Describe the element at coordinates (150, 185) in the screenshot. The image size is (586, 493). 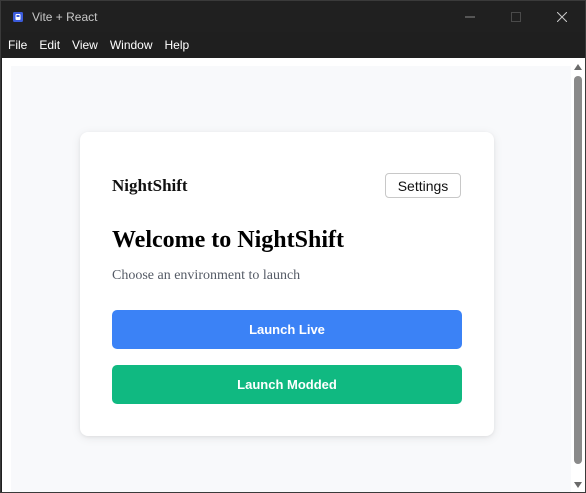
I see `brand-title: NightShift` at that location.